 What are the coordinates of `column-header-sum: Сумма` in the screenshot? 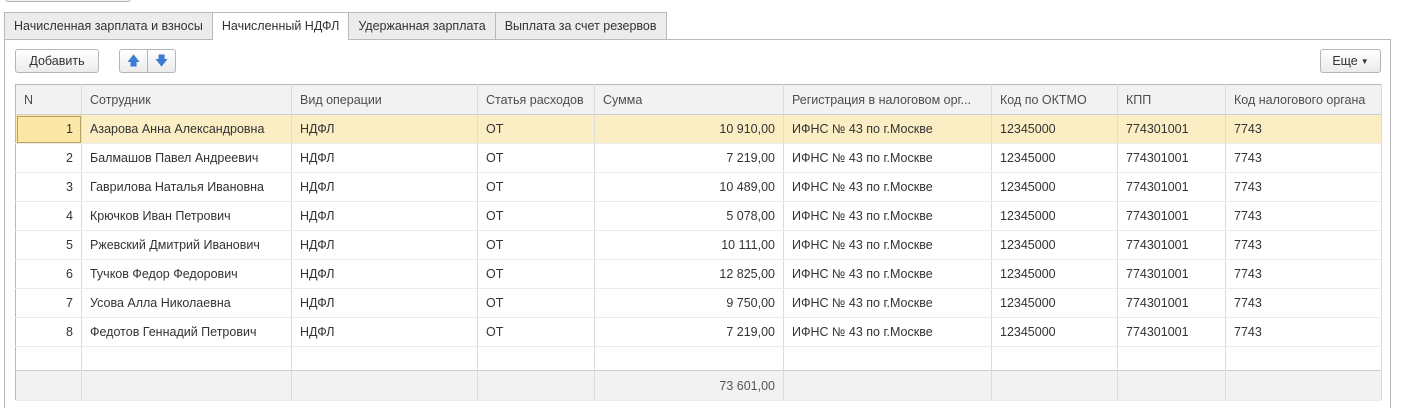 It's located at (689, 99).